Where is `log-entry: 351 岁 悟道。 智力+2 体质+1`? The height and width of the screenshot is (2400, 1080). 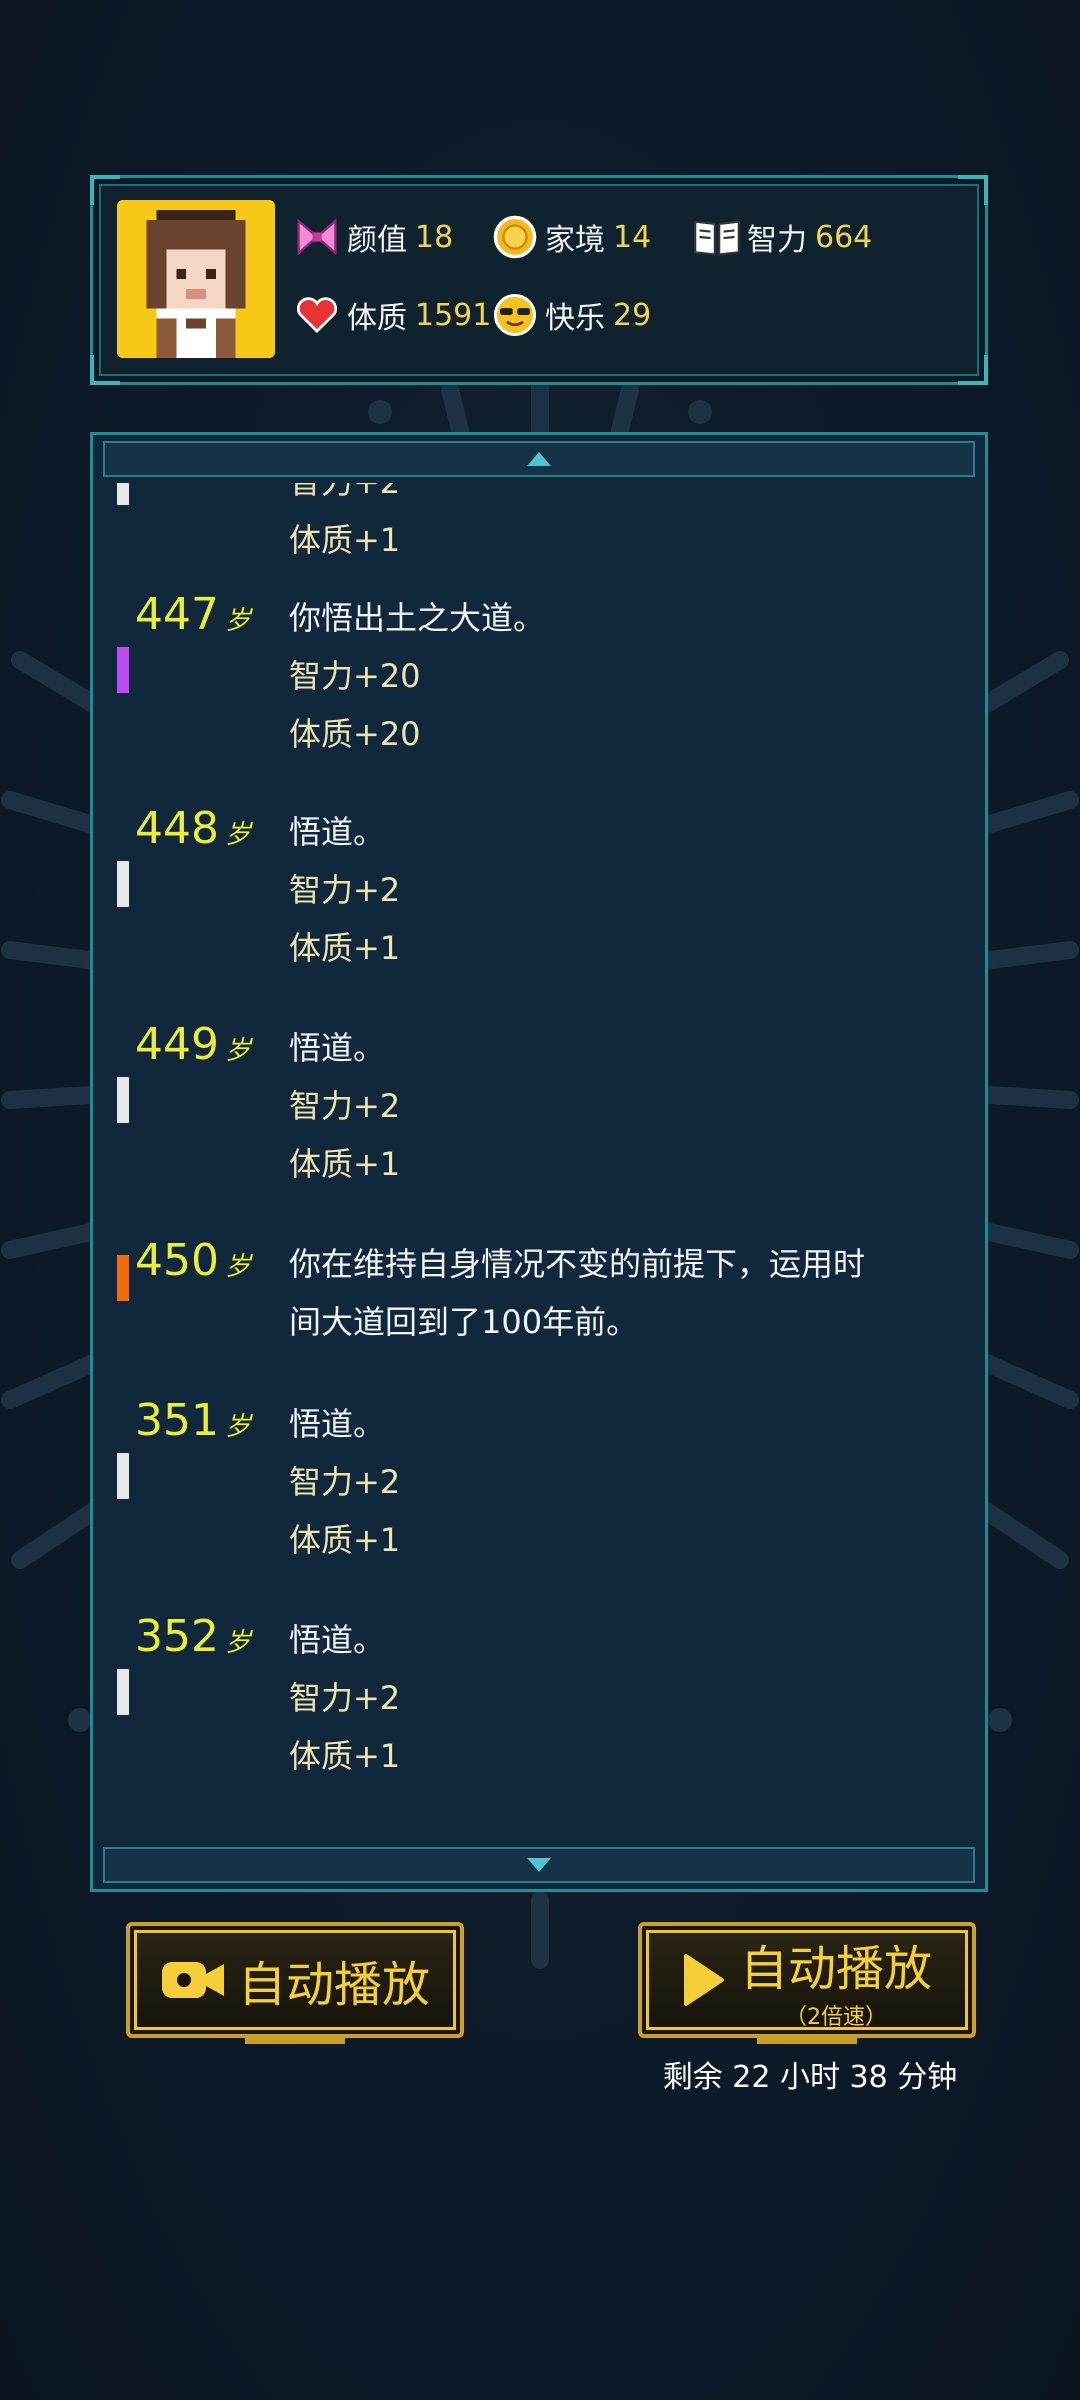
log-entry: 351 岁 悟道。 智力+2 体质+1 is located at coordinates (539, 1503).